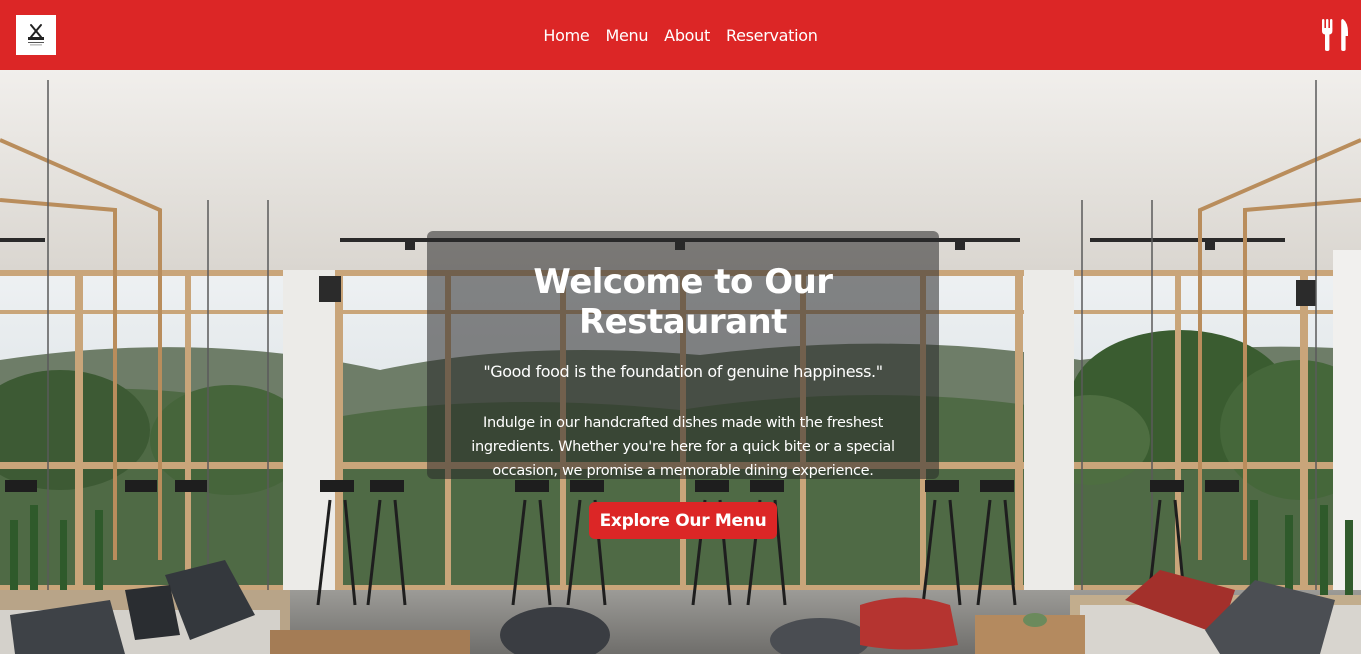 This screenshot has width=1361, height=654. I want to click on explore-menu-button: Explore Our Menu, so click(683, 520).